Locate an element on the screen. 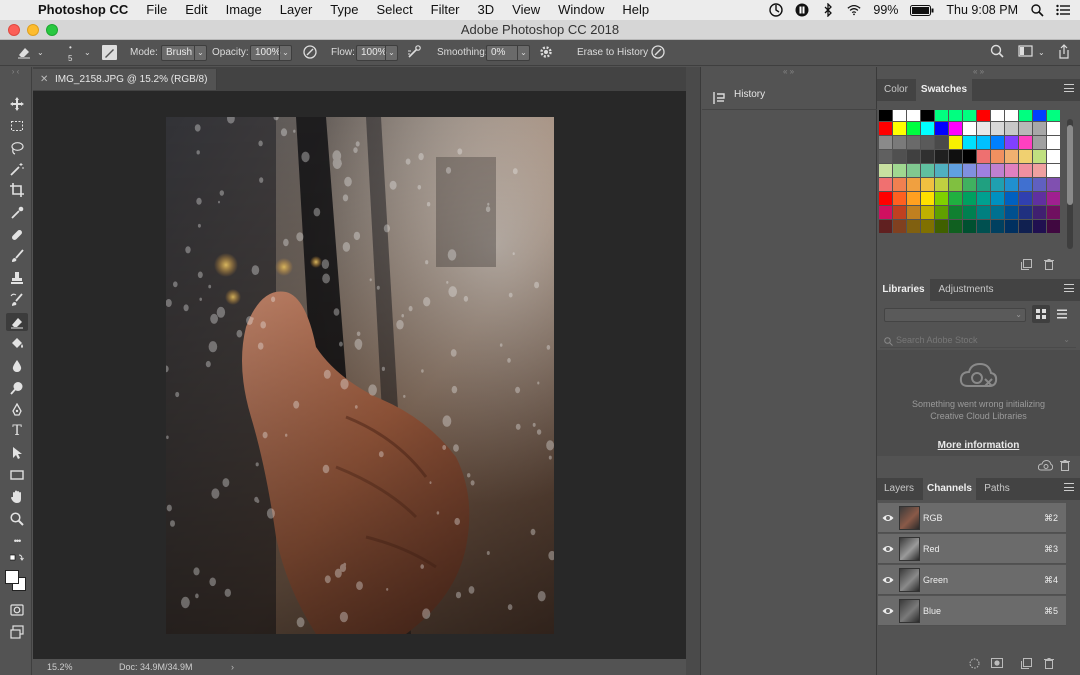  status-menu-chevron-icon: › is located at coordinates (232, 667).